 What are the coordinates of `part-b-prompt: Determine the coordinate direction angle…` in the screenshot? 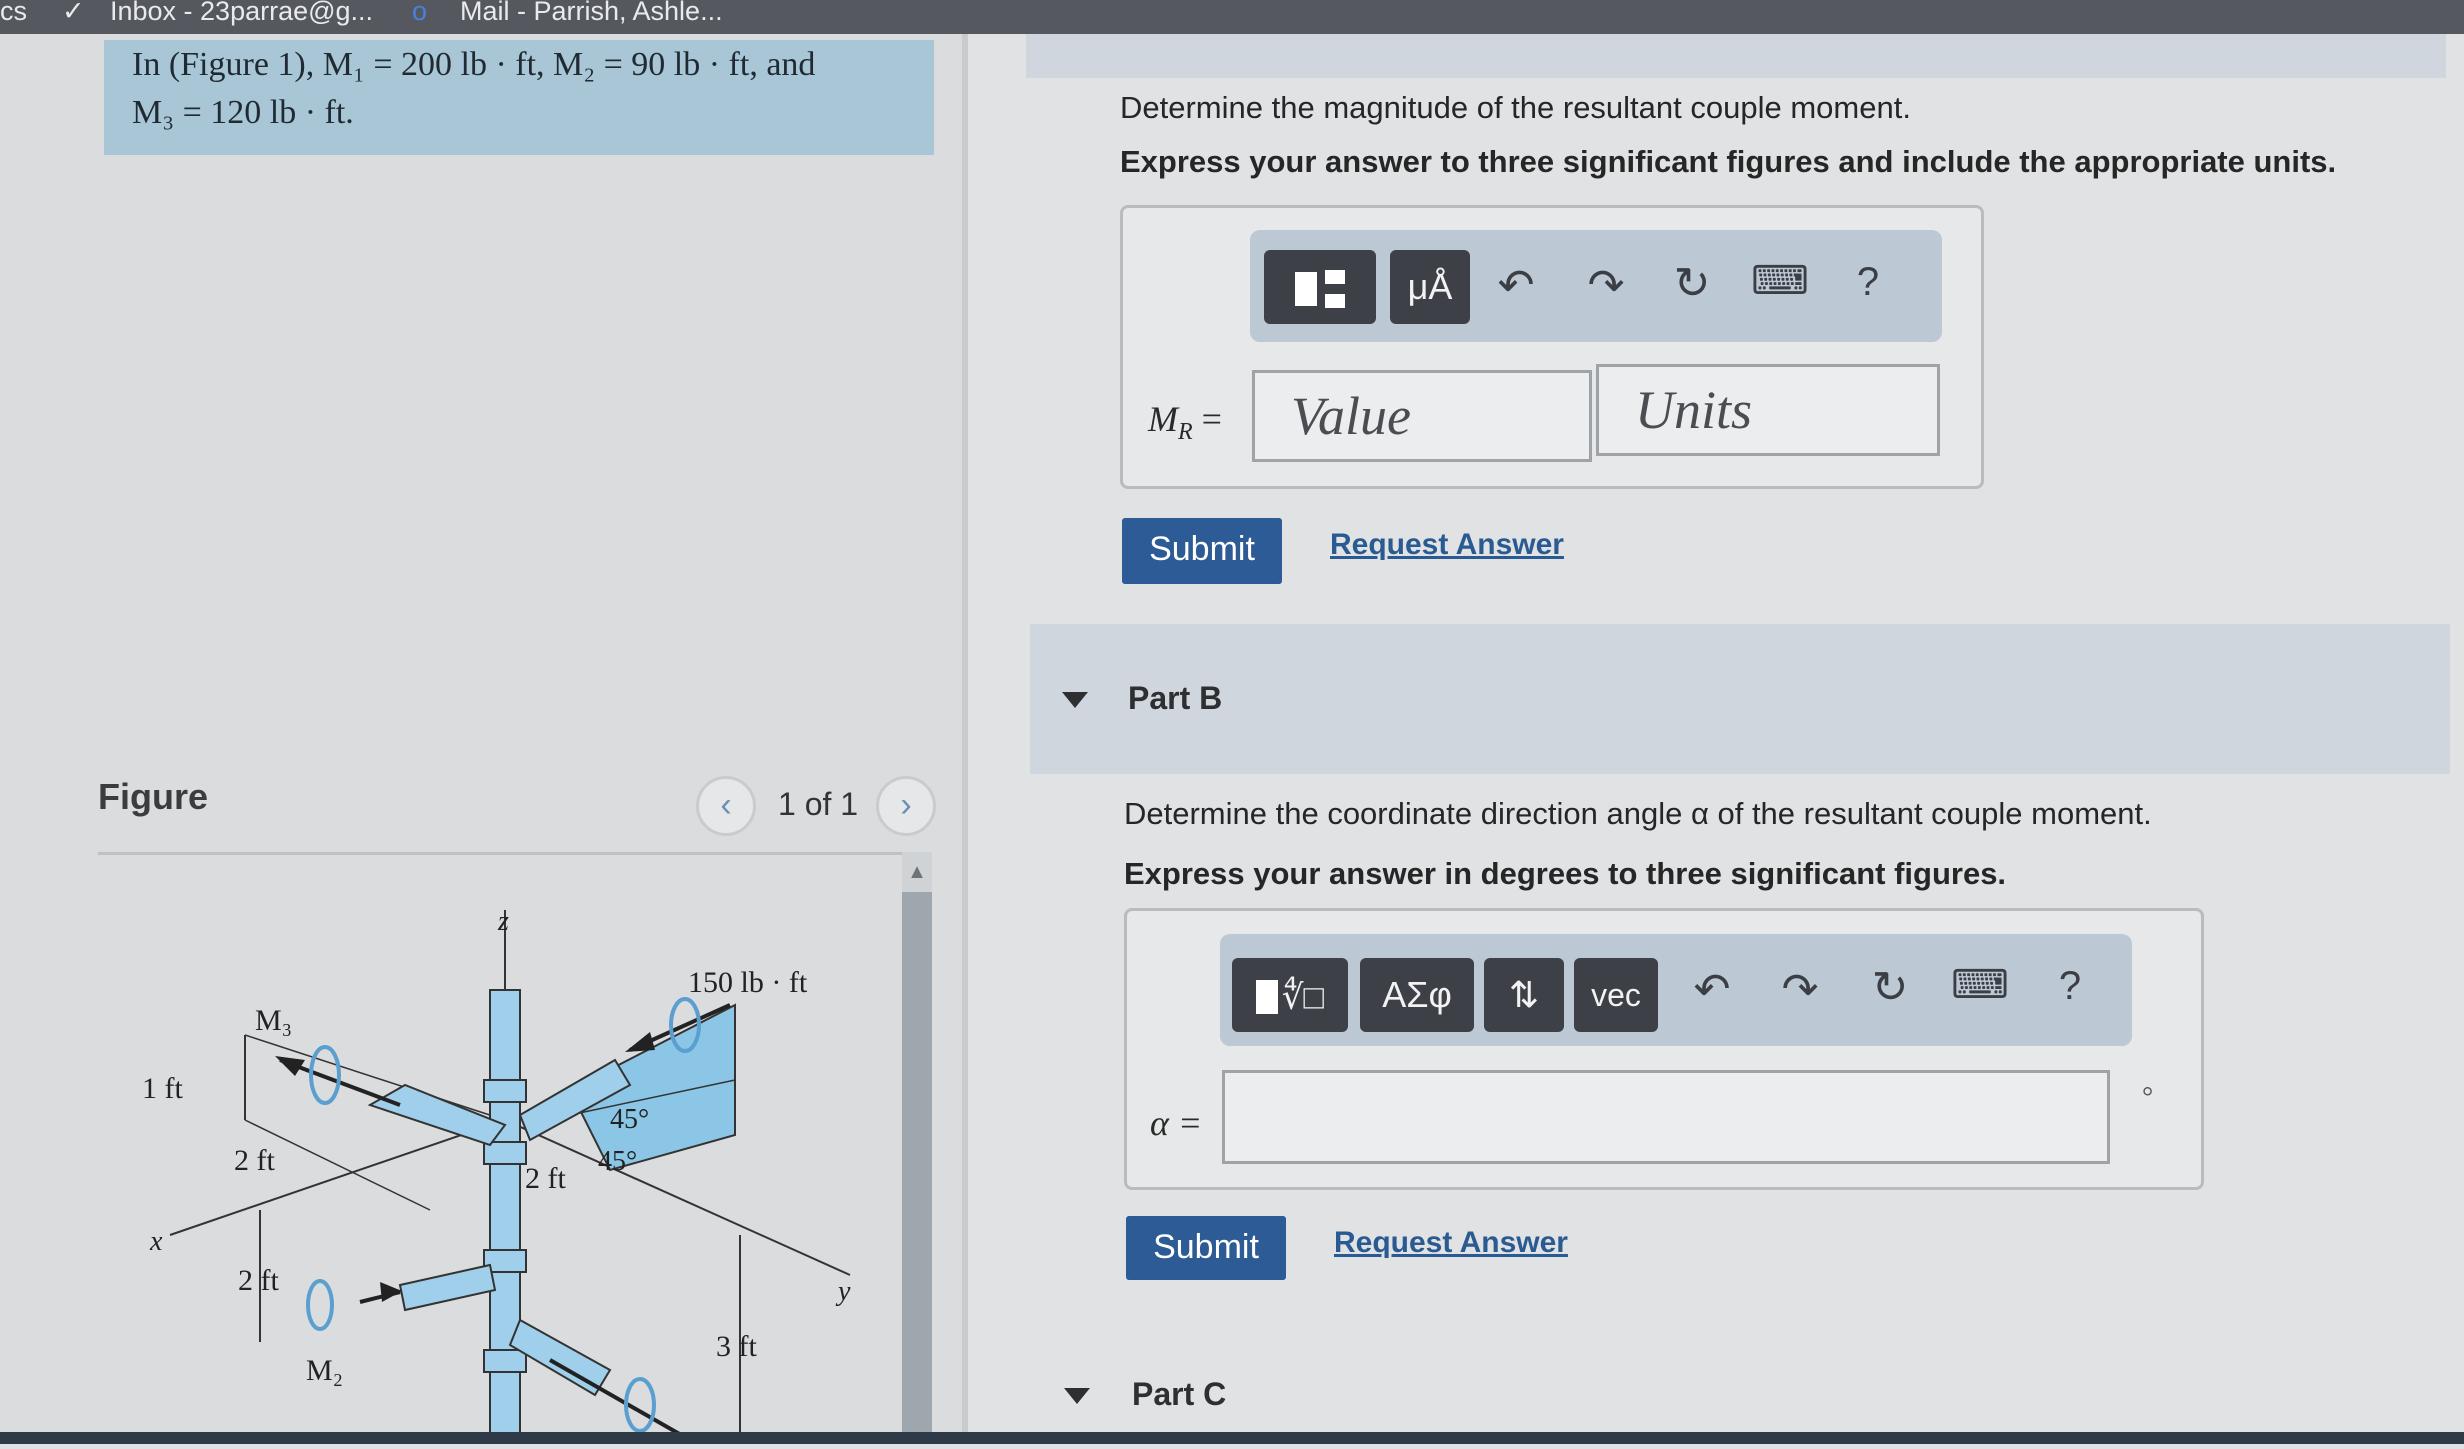 It's located at (1638, 813).